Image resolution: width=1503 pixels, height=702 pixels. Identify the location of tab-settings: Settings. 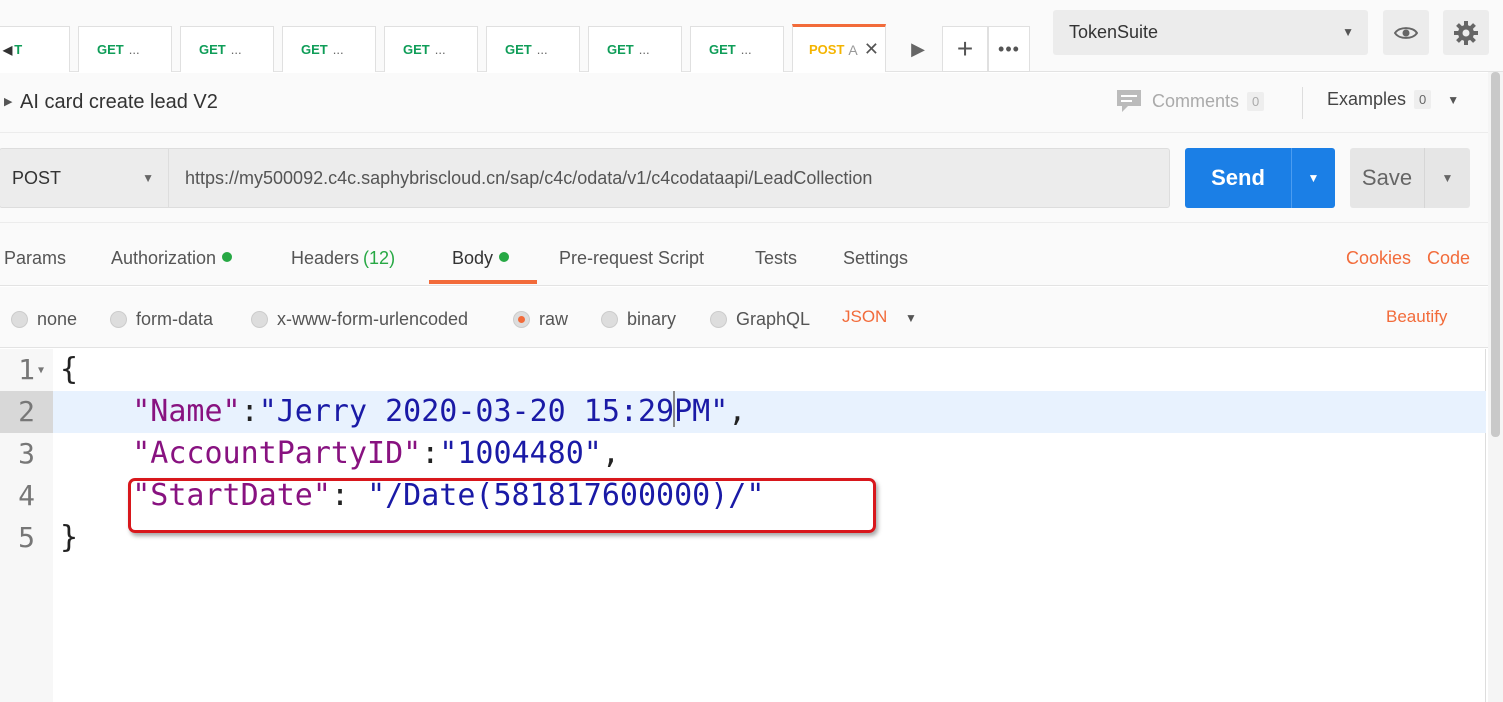
(875, 258).